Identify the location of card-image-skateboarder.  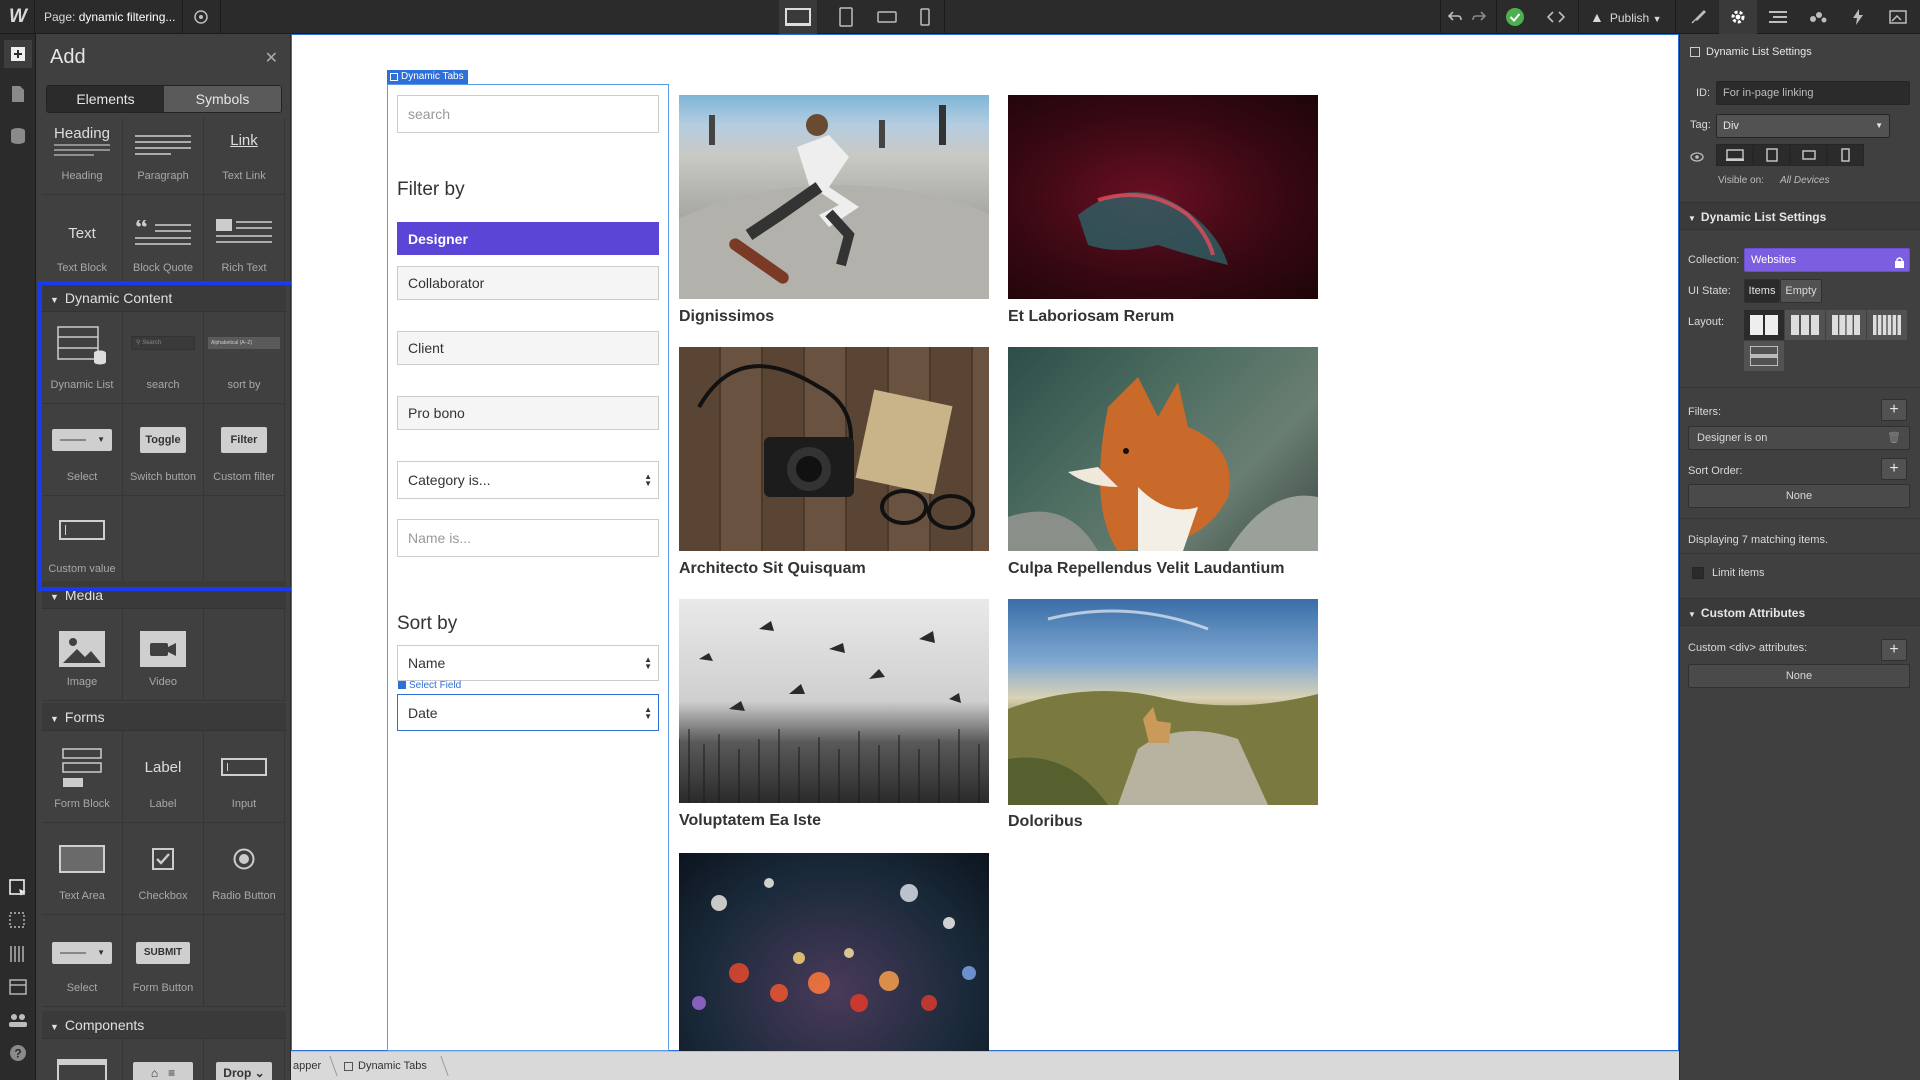
(834, 197).